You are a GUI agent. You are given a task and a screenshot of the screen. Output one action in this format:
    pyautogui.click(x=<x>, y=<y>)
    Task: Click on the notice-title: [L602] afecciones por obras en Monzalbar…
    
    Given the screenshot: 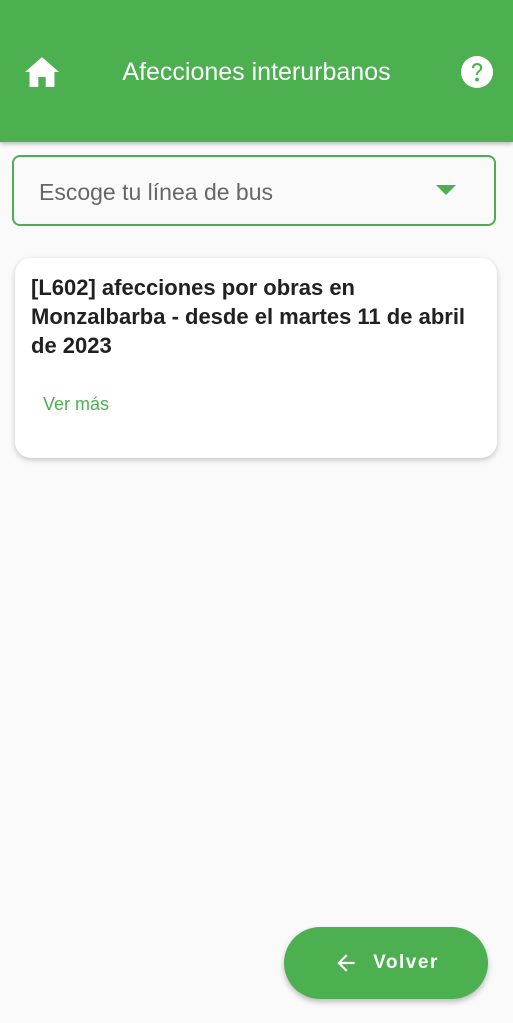 What is the action you would take?
    pyautogui.click(x=248, y=316)
    